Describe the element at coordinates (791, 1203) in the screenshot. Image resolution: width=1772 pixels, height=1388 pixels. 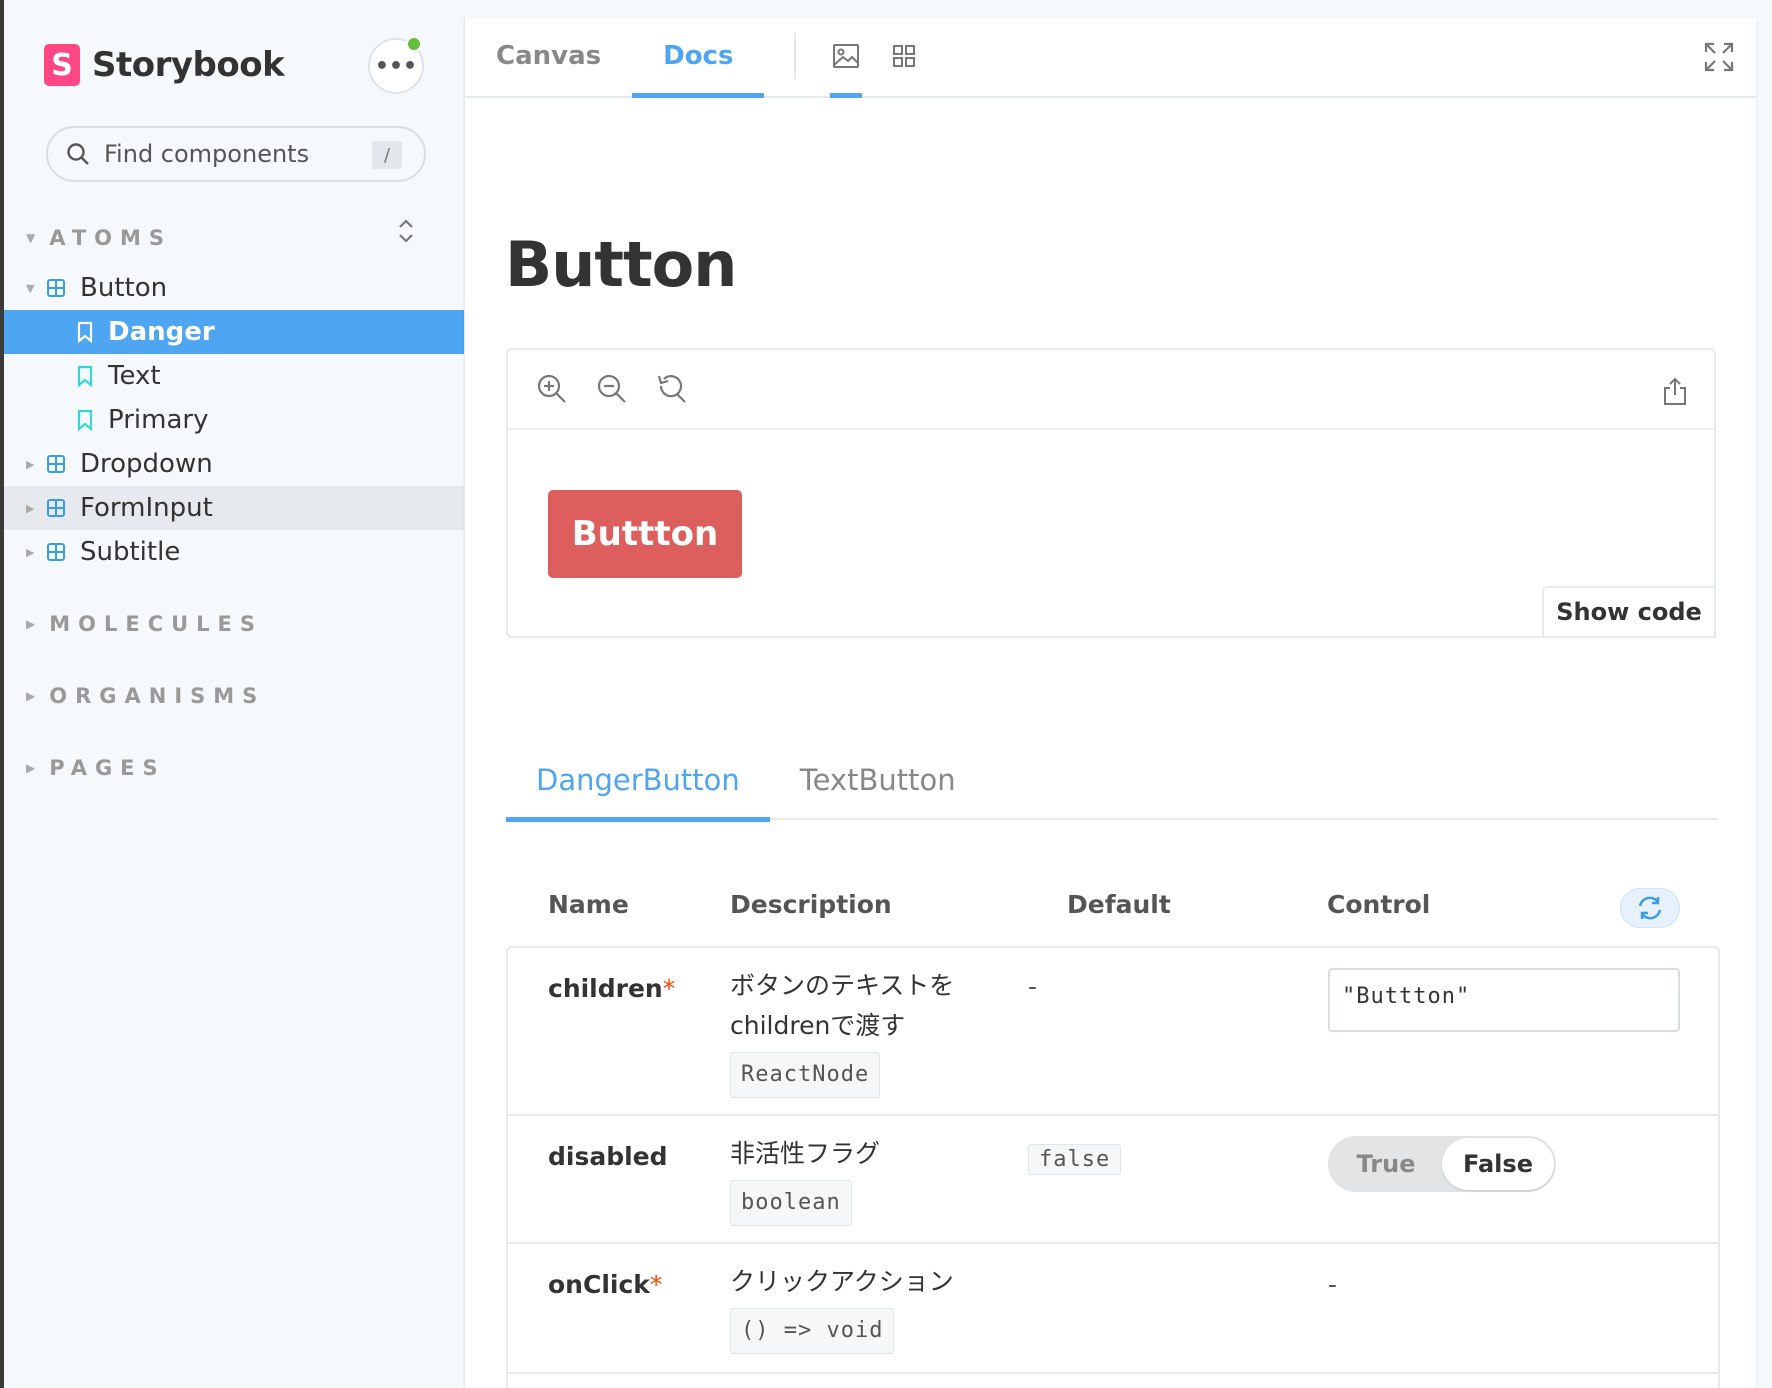
I see `type-badge: boolean` at that location.